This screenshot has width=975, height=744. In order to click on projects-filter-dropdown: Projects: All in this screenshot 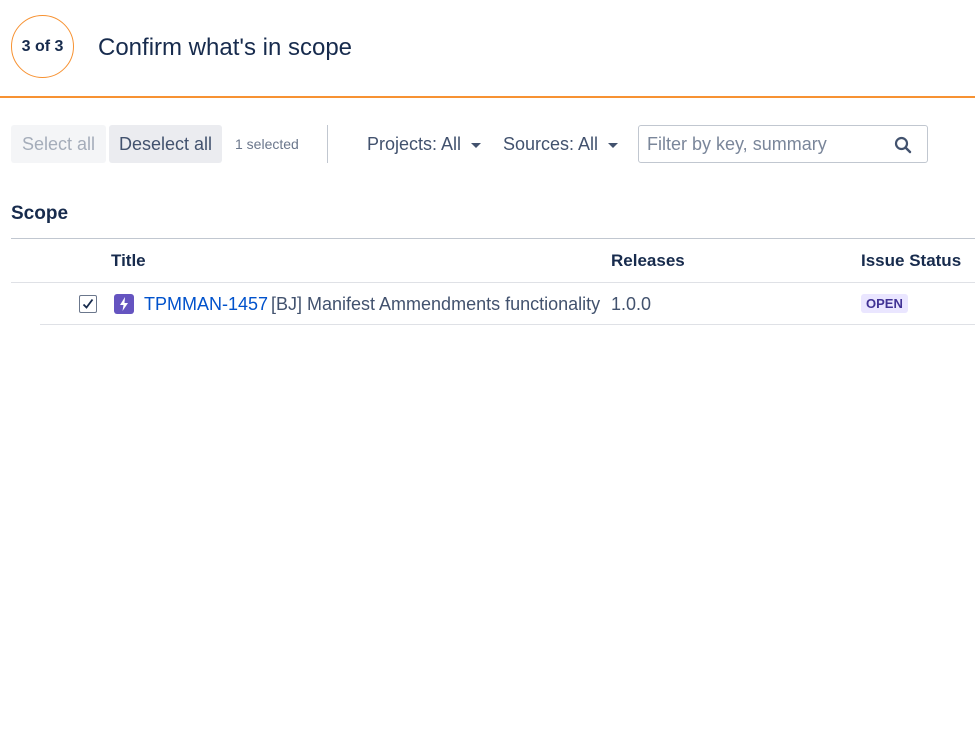, I will do `click(424, 144)`.